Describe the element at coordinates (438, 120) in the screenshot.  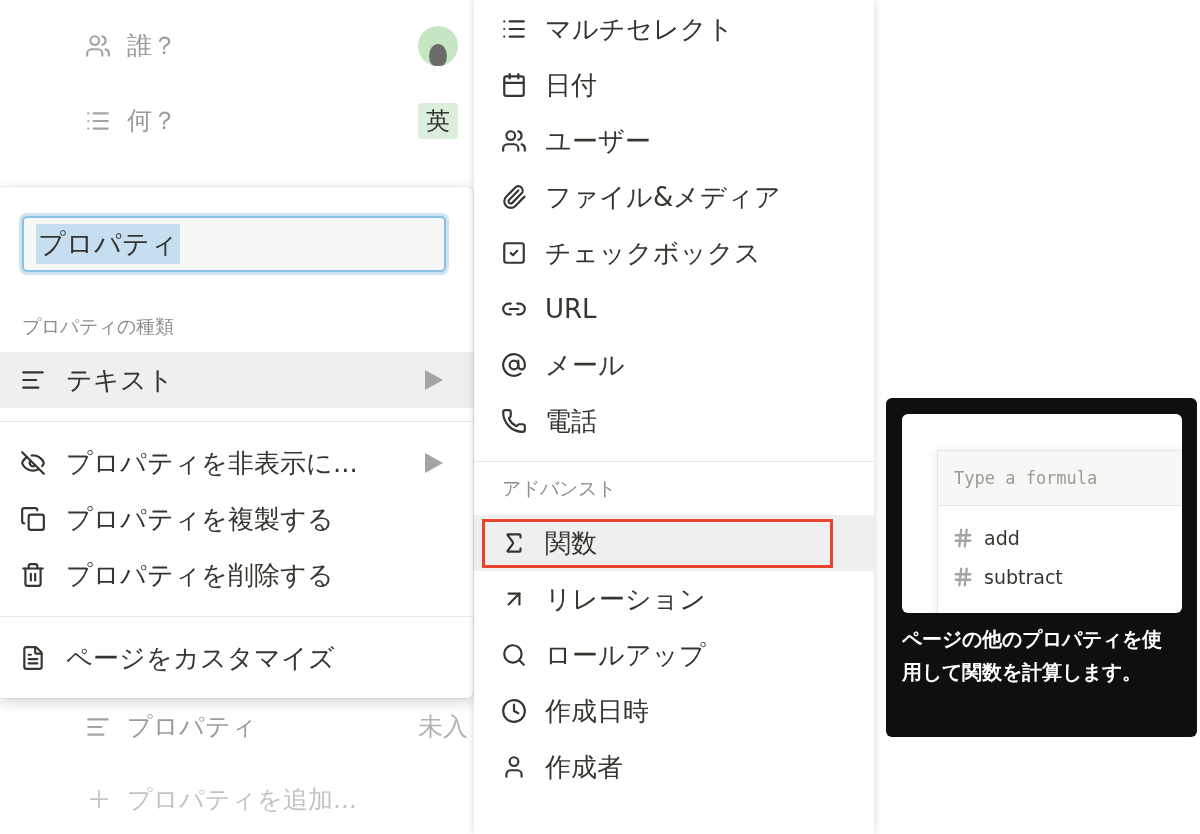
I see `tag: 英` at that location.